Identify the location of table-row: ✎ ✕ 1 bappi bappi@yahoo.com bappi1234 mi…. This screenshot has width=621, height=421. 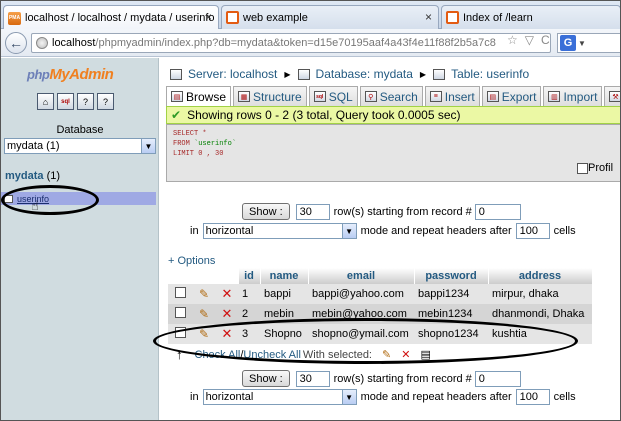
(380, 294).